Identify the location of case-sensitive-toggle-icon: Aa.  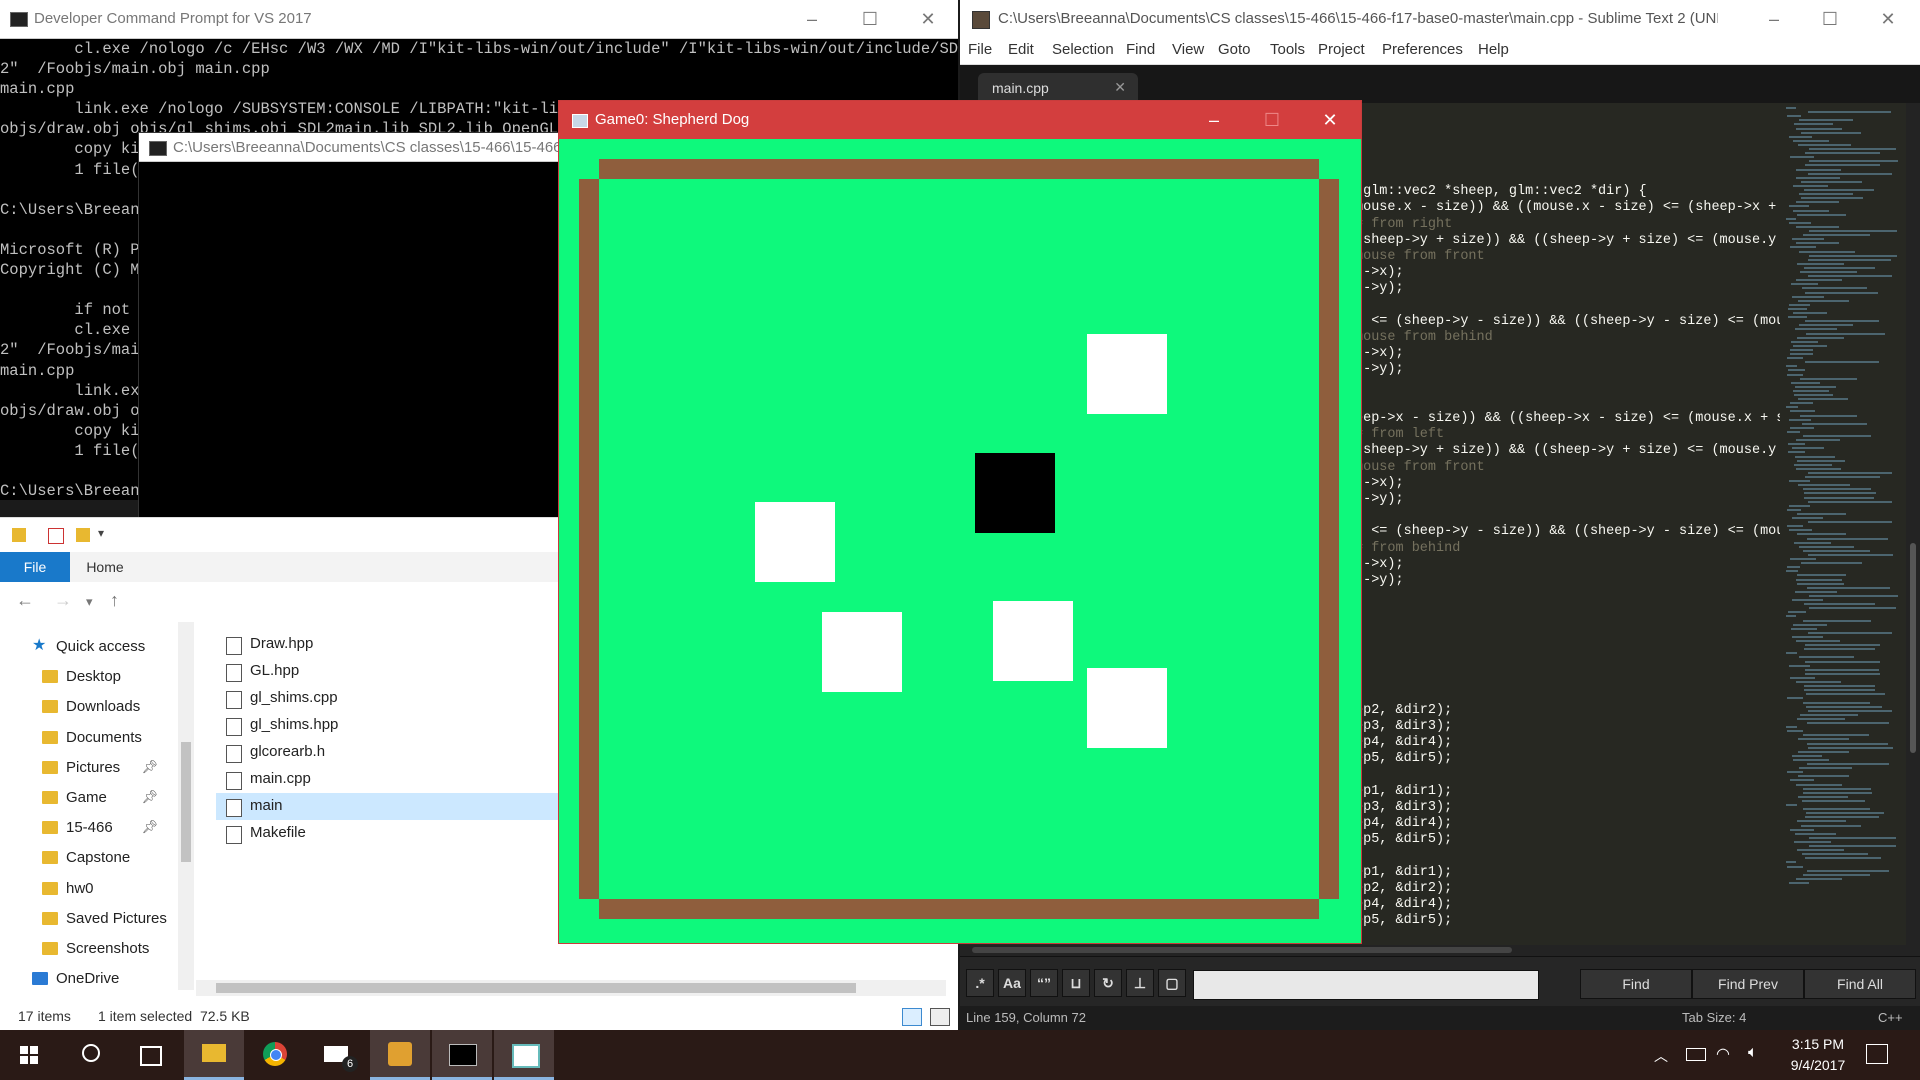
(1012, 983).